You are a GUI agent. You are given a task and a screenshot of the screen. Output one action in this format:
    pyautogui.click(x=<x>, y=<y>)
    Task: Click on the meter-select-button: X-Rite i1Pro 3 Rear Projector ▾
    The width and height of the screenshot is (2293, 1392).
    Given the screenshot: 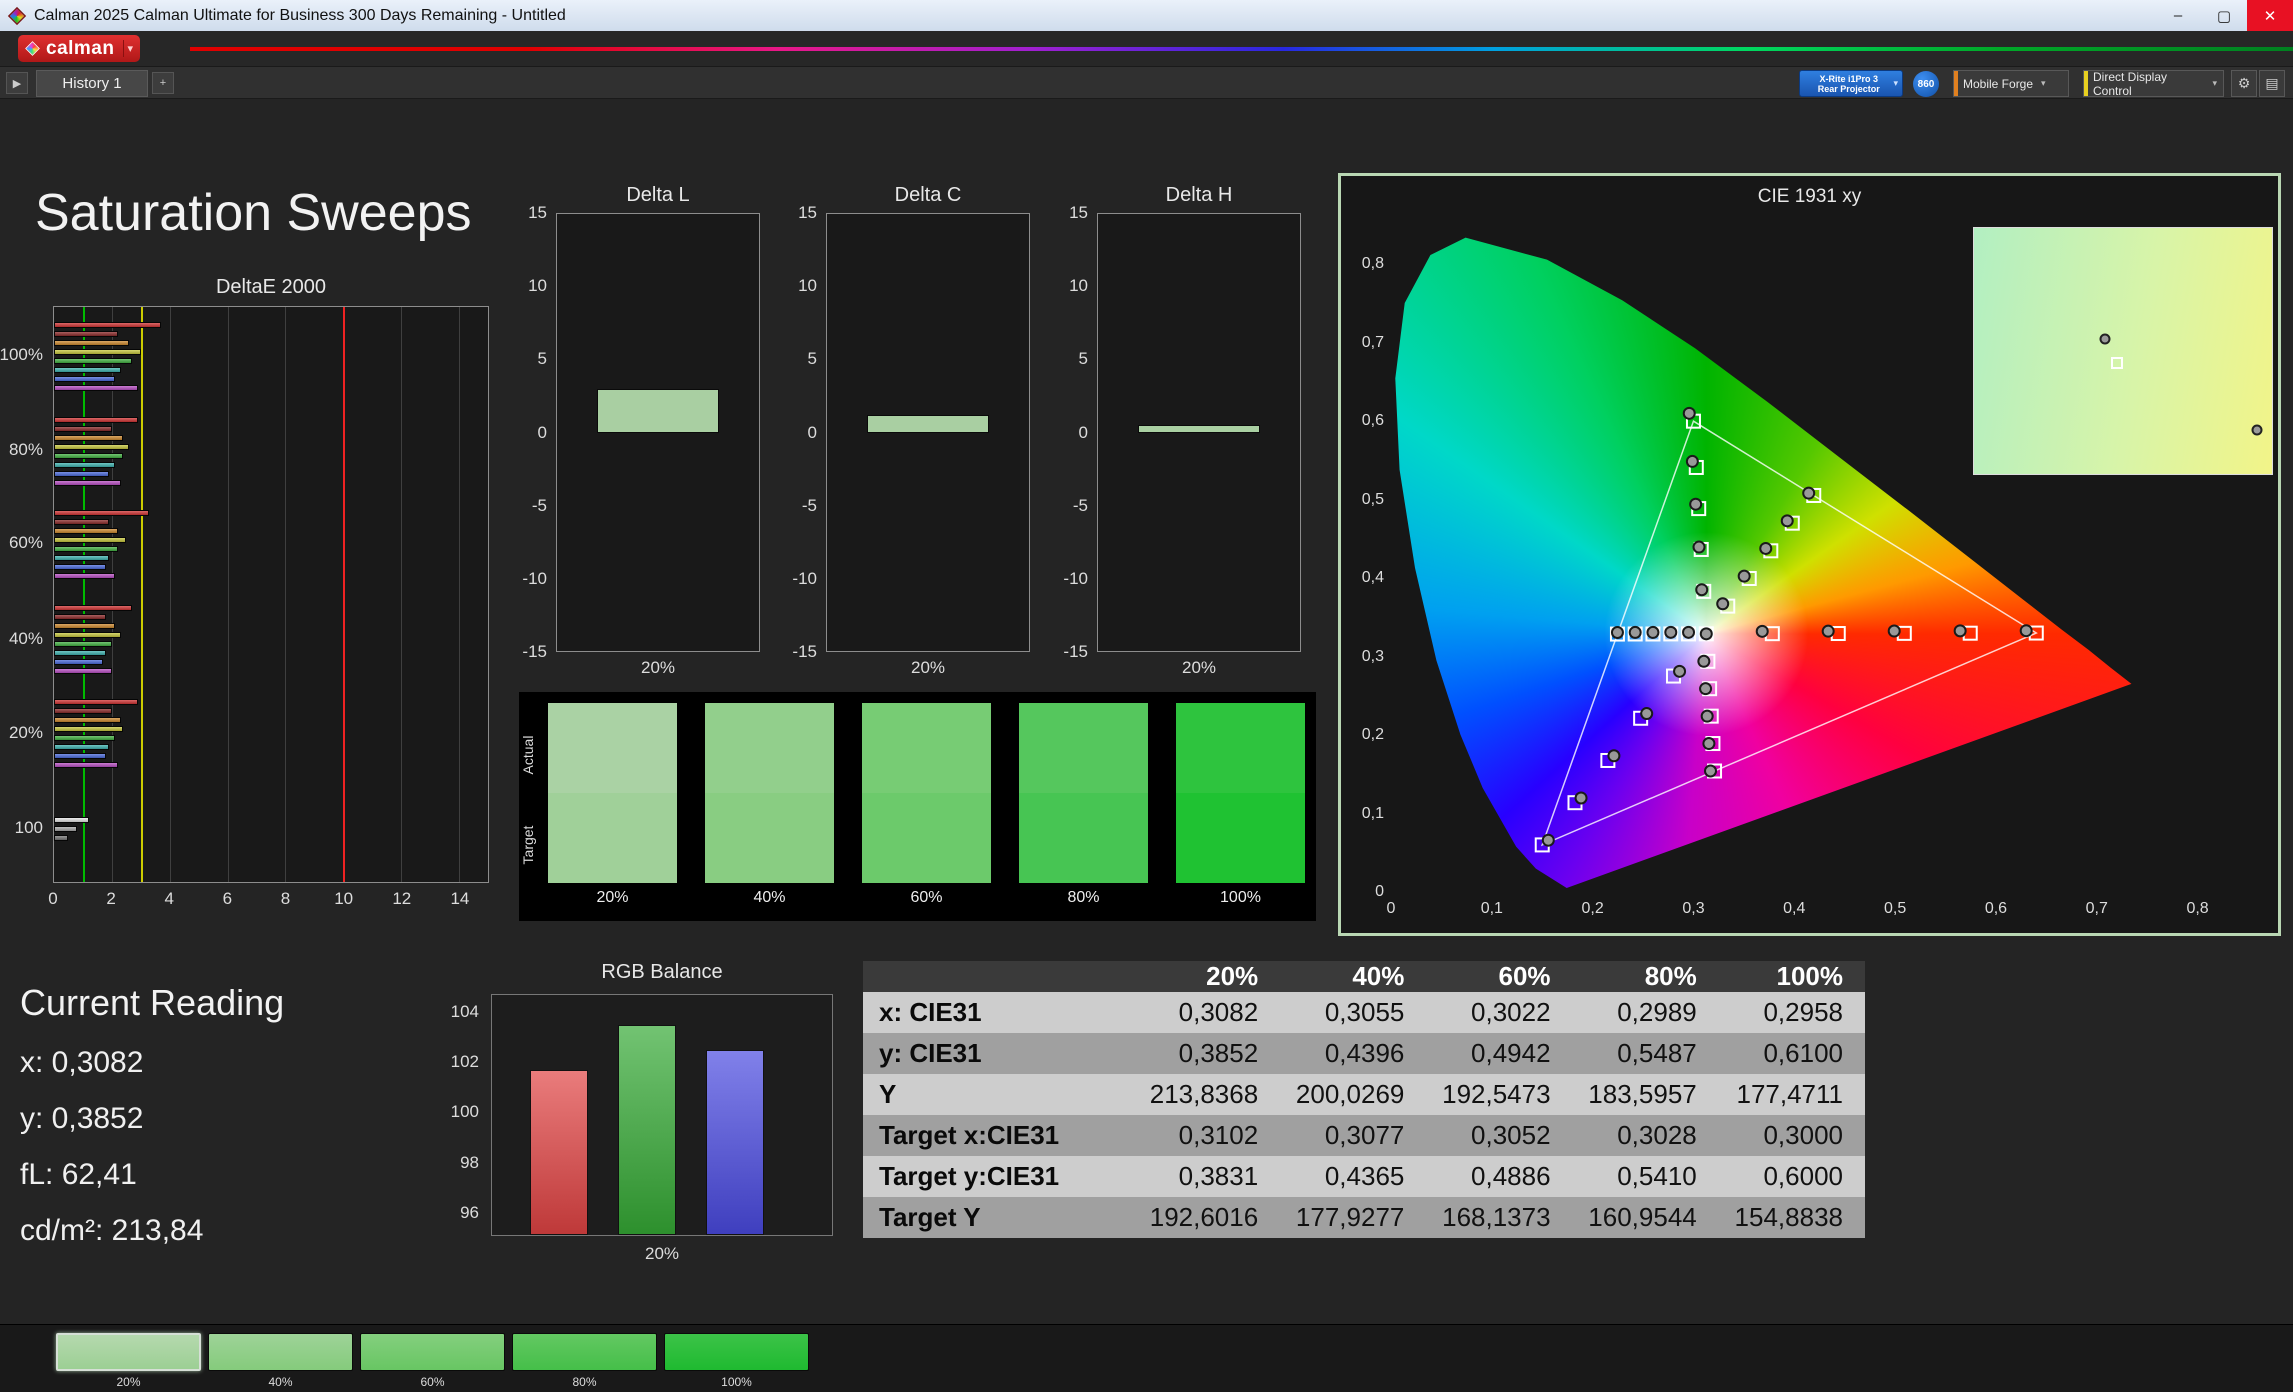 What is the action you would take?
    pyautogui.click(x=1851, y=83)
    